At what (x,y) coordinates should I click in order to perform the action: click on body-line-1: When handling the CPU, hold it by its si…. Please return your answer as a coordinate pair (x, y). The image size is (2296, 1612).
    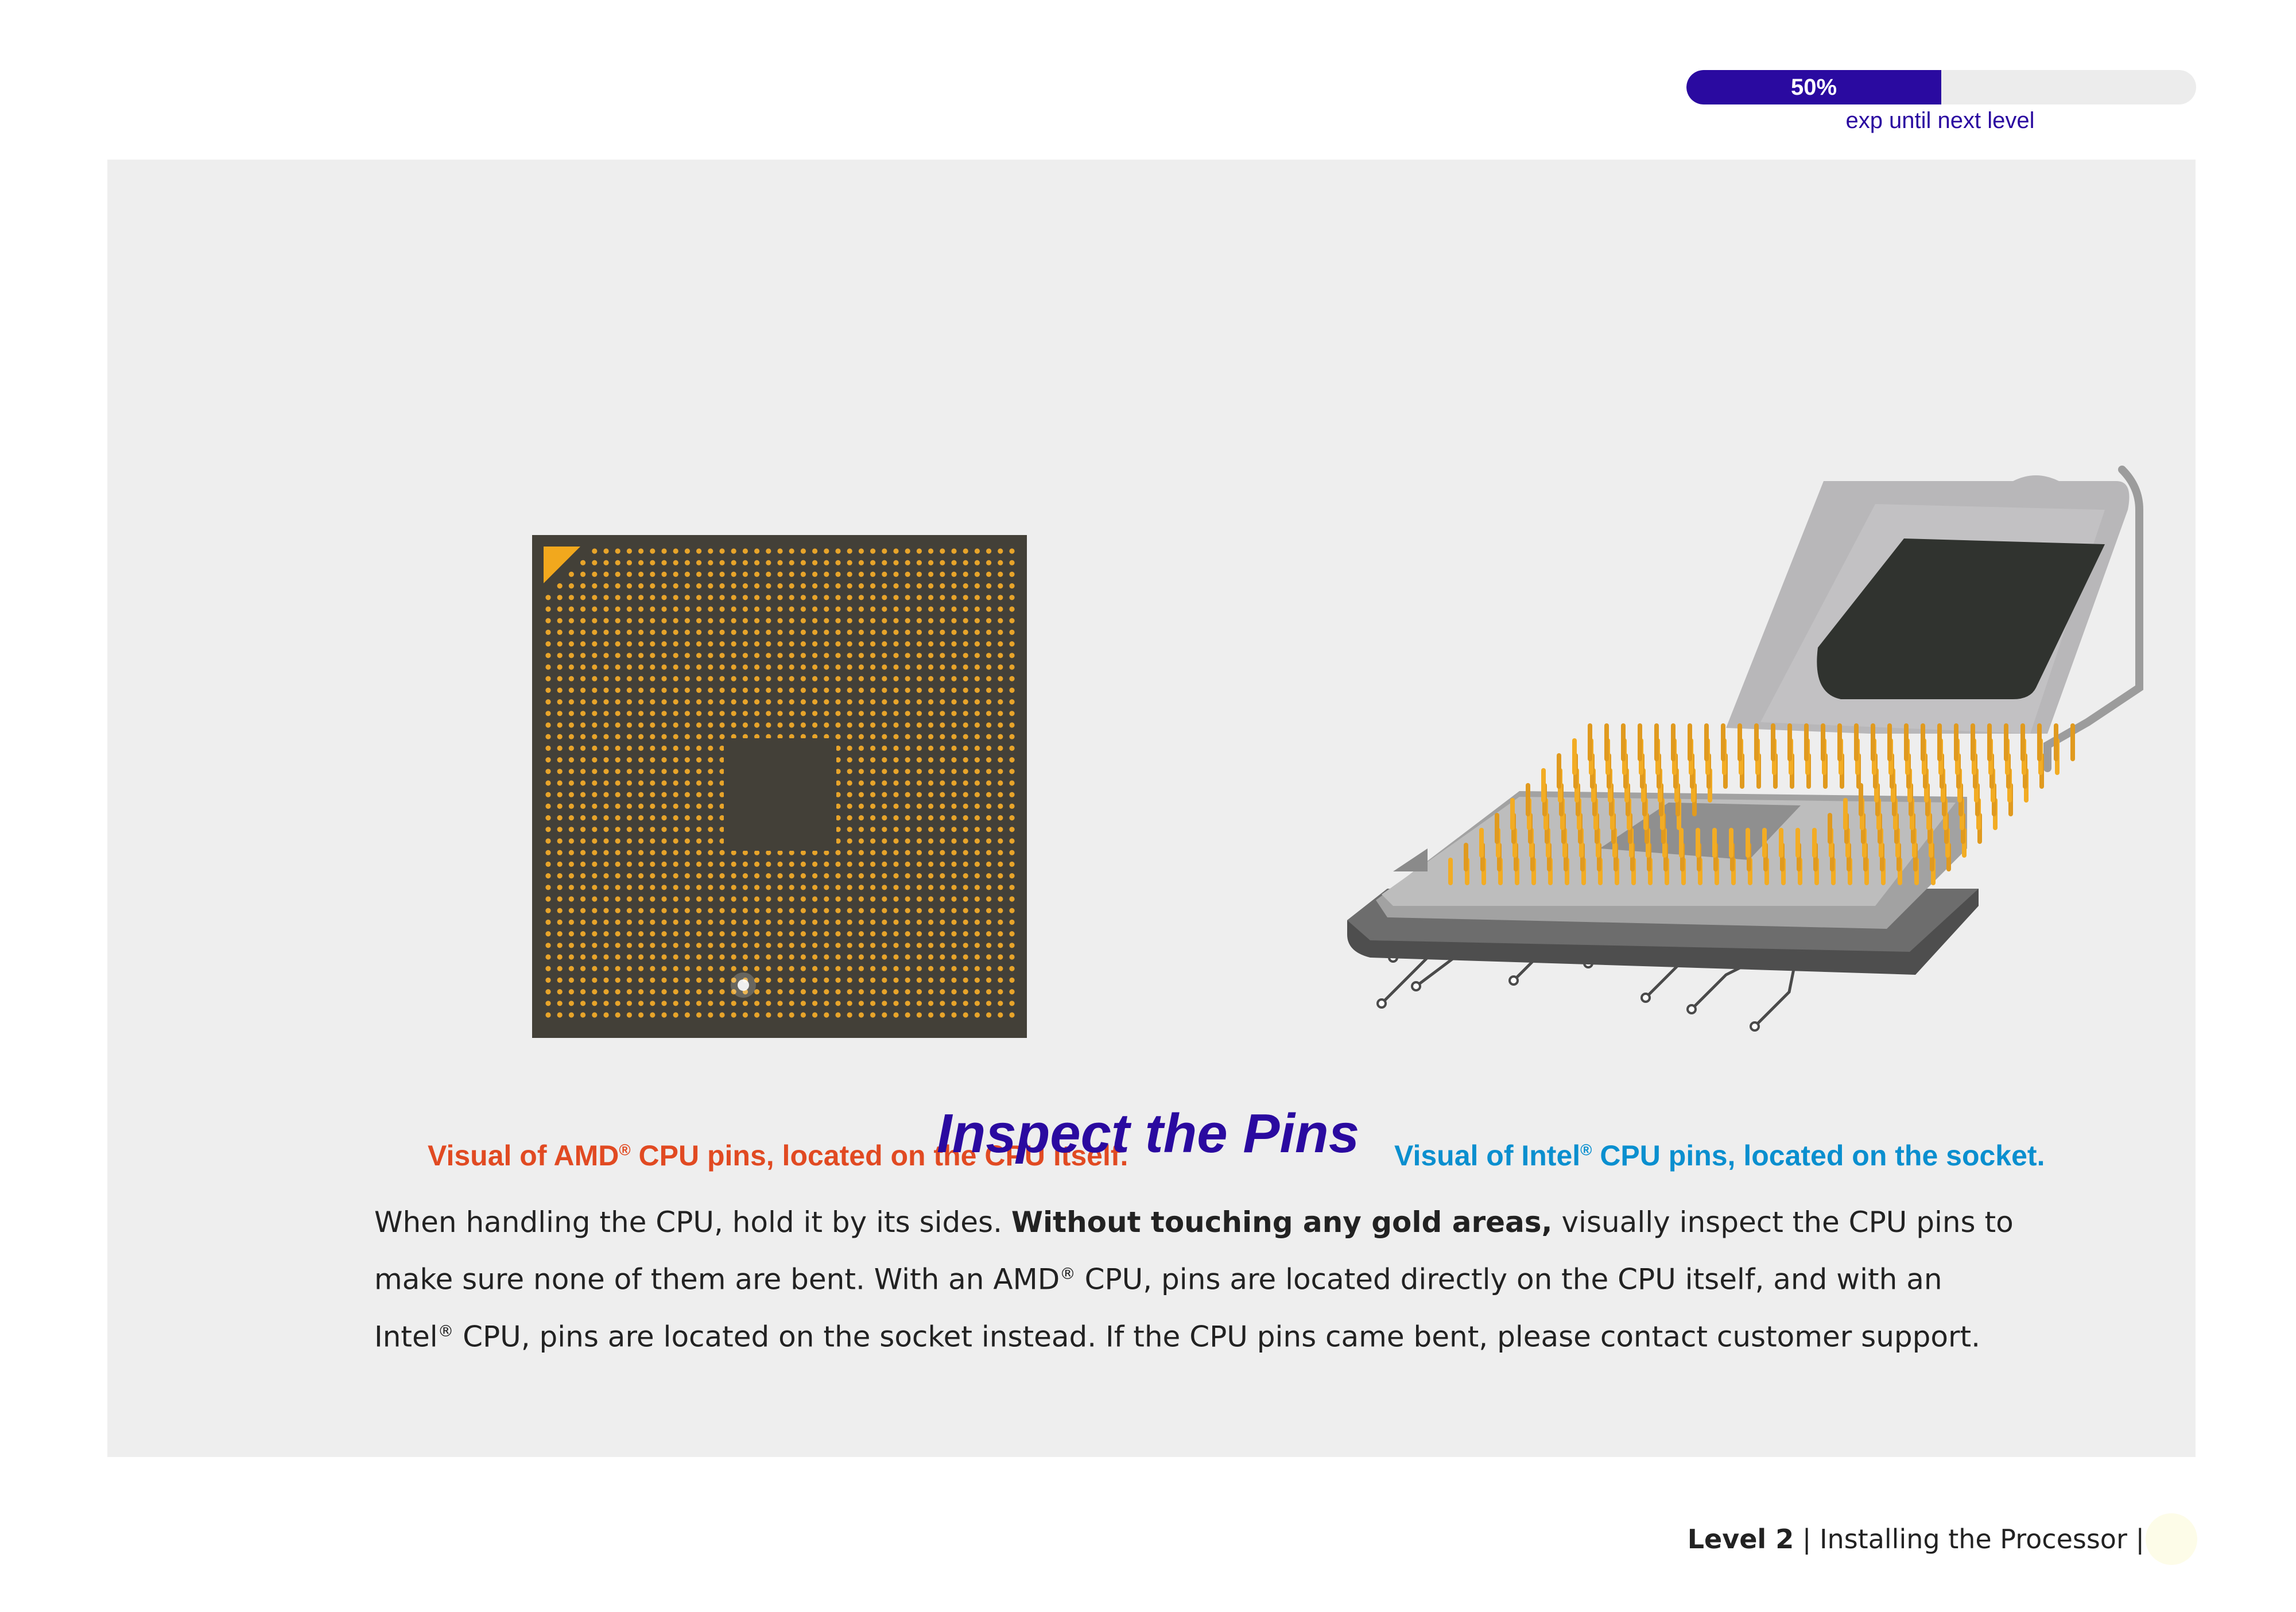
    Looking at the image, I should click on (1194, 1222).